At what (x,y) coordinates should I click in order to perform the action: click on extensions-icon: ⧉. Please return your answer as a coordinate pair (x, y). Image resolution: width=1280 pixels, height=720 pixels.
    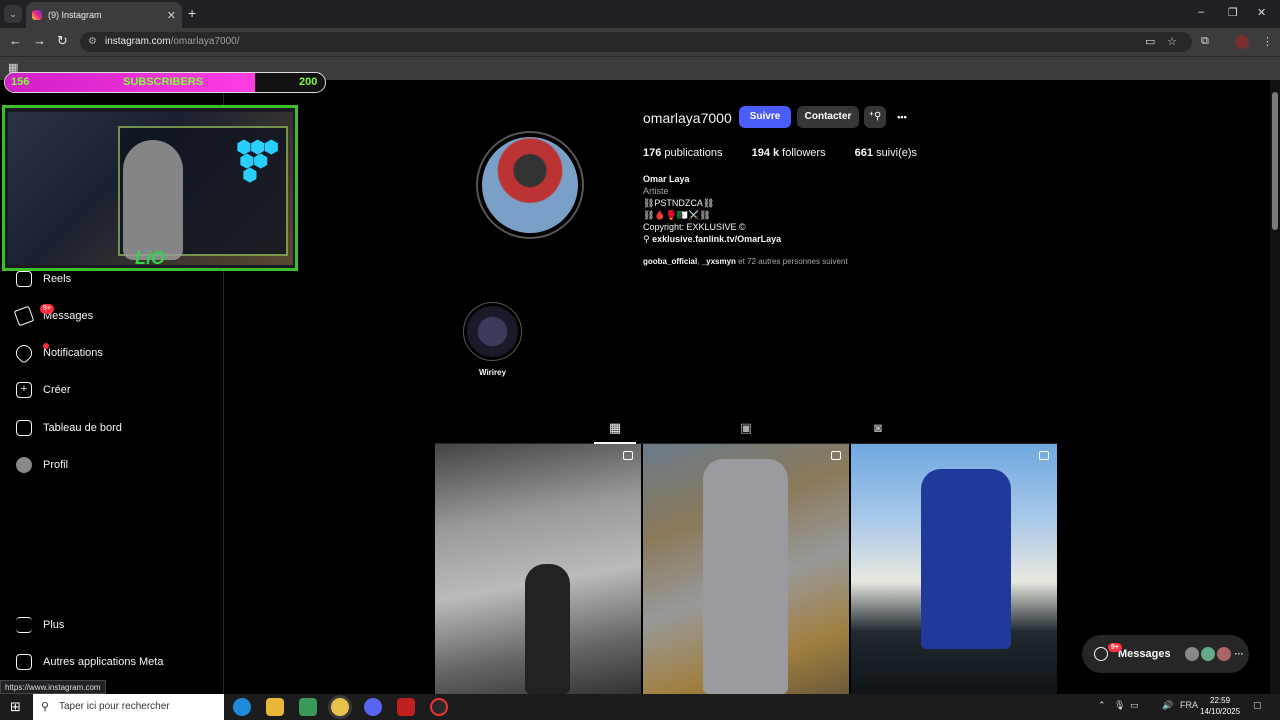
    Looking at the image, I should click on (1205, 41).